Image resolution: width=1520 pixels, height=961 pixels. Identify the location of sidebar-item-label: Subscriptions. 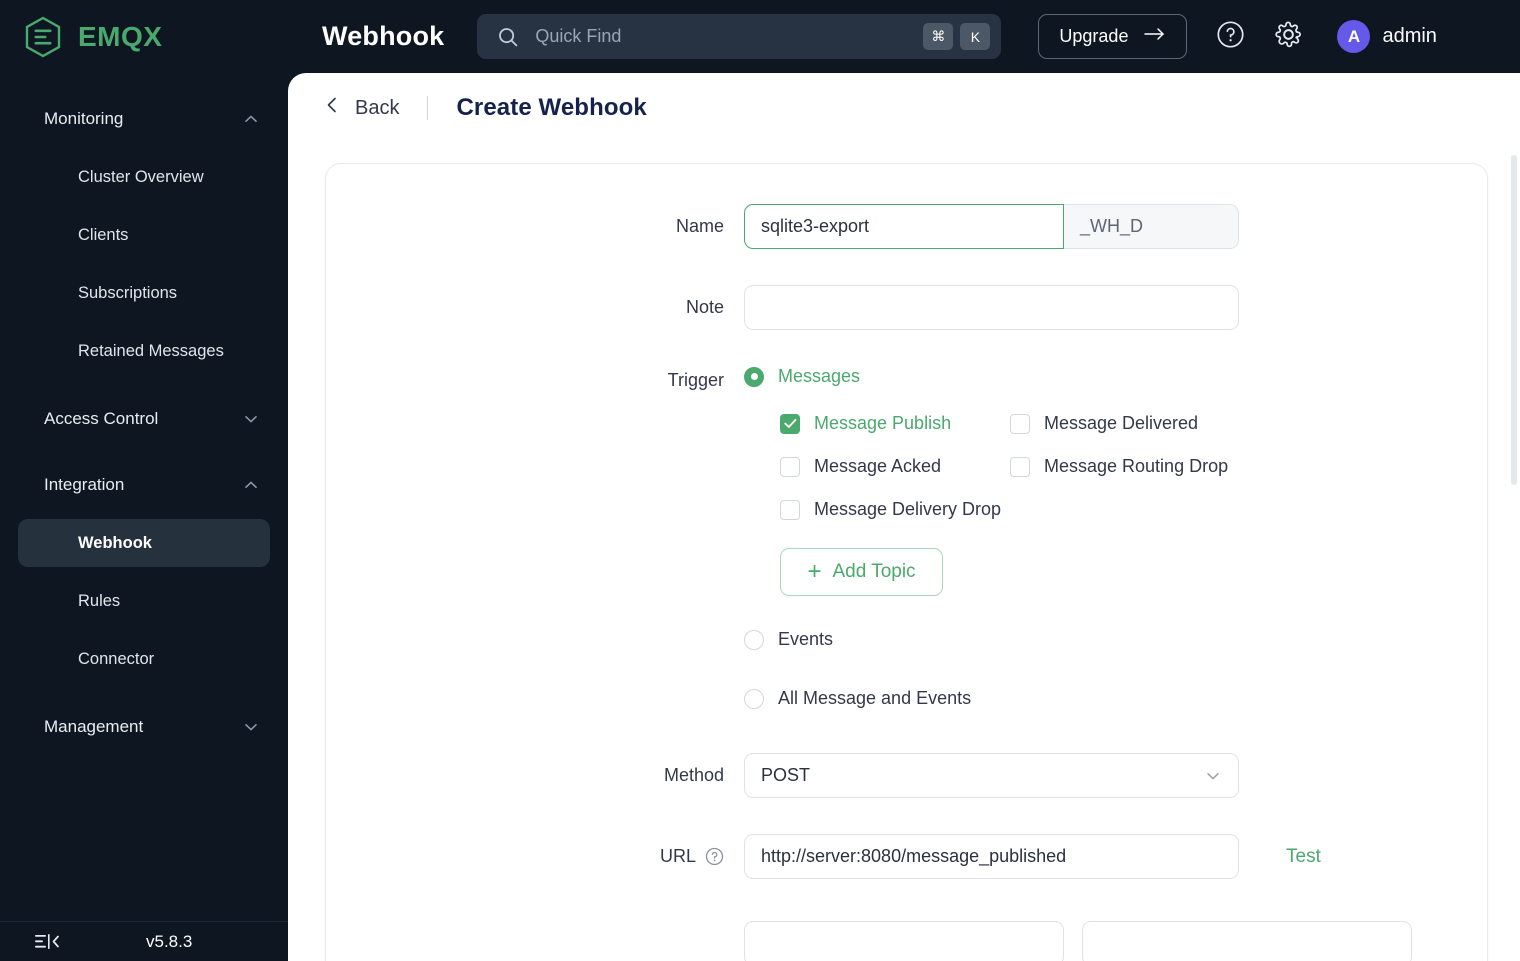
(128, 292).